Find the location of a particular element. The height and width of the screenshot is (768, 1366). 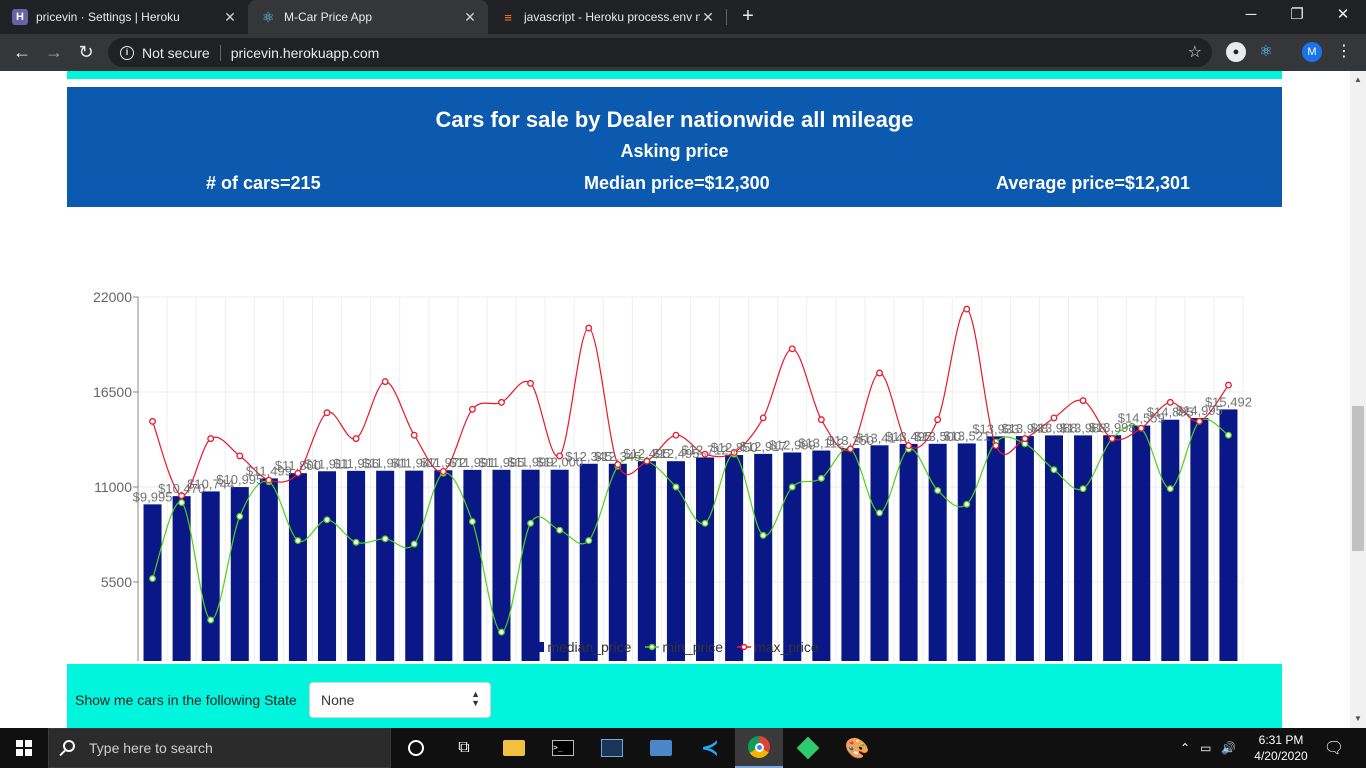

address-bar: i Not secure pricevin.herokuapp.com ☆ is located at coordinates (660, 52).